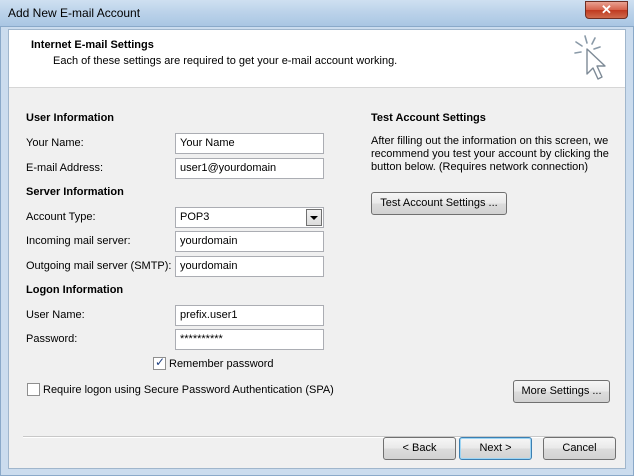  What do you see at coordinates (495, 448) in the screenshot?
I see `next-button: Next >` at bounding box center [495, 448].